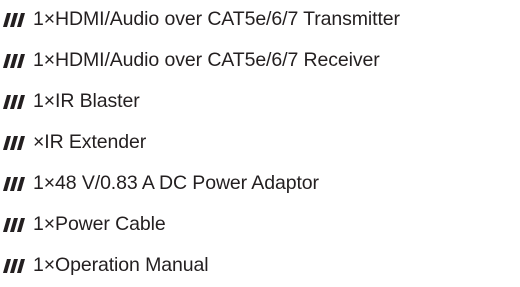  What do you see at coordinates (86, 101) in the screenshot?
I see `list-item-text: 1×IR Blaster` at bounding box center [86, 101].